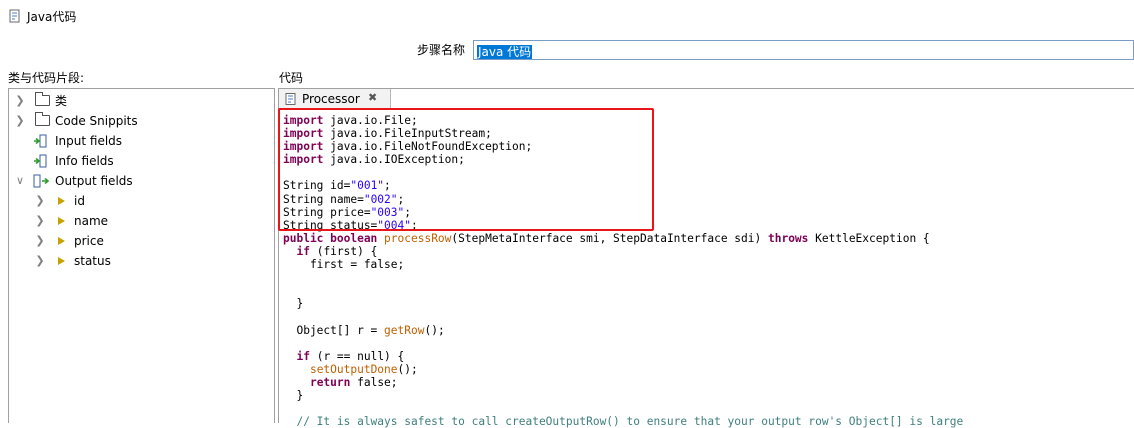 The image size is (1134, 428). I want to click on tree-item-label: Info fields, so click(84, 161).